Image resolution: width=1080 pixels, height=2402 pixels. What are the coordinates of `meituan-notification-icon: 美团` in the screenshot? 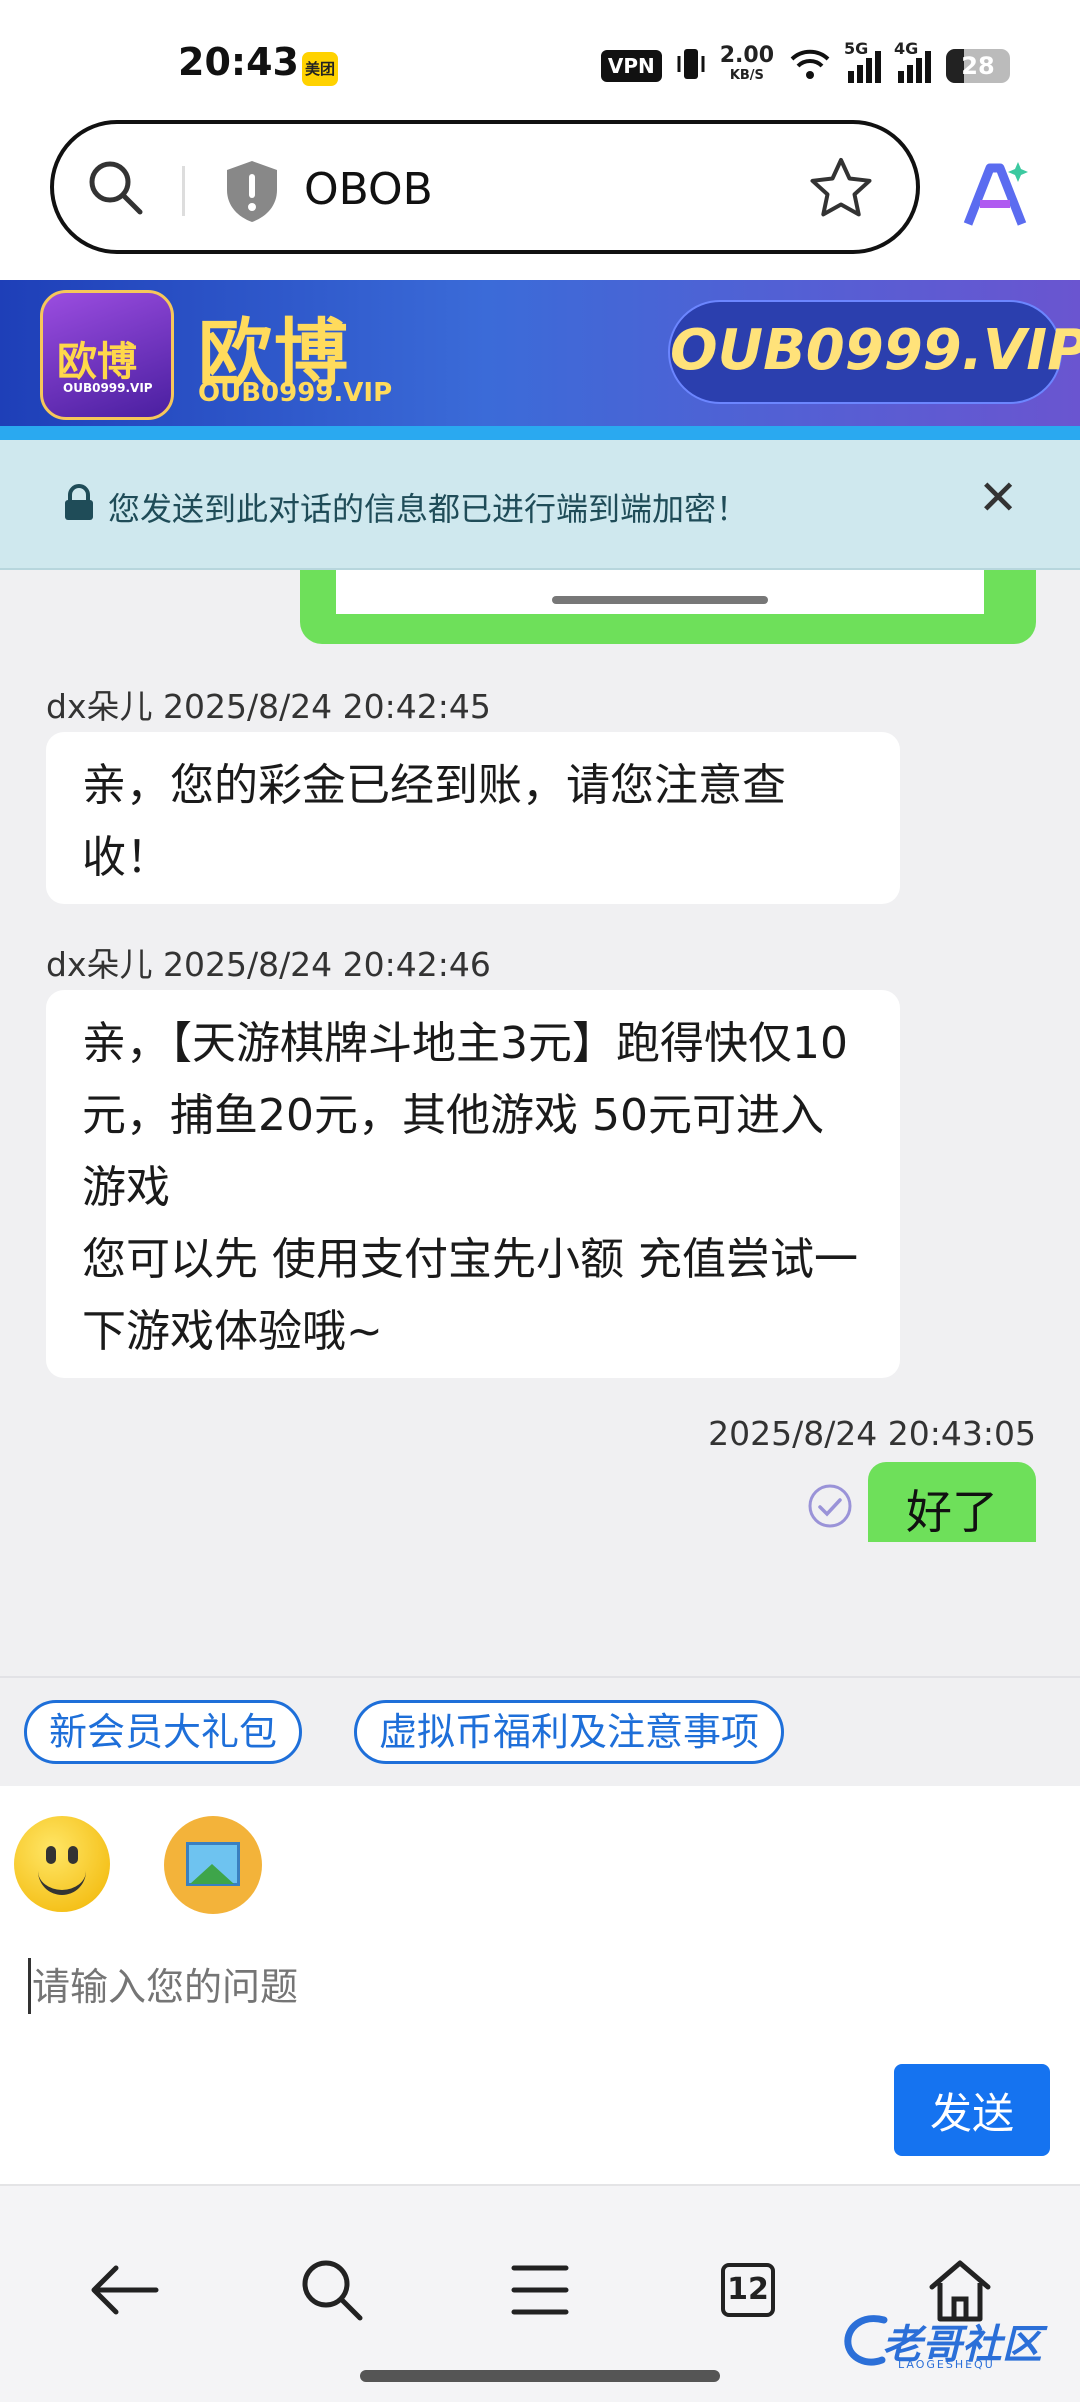 It's located at (320, 69).